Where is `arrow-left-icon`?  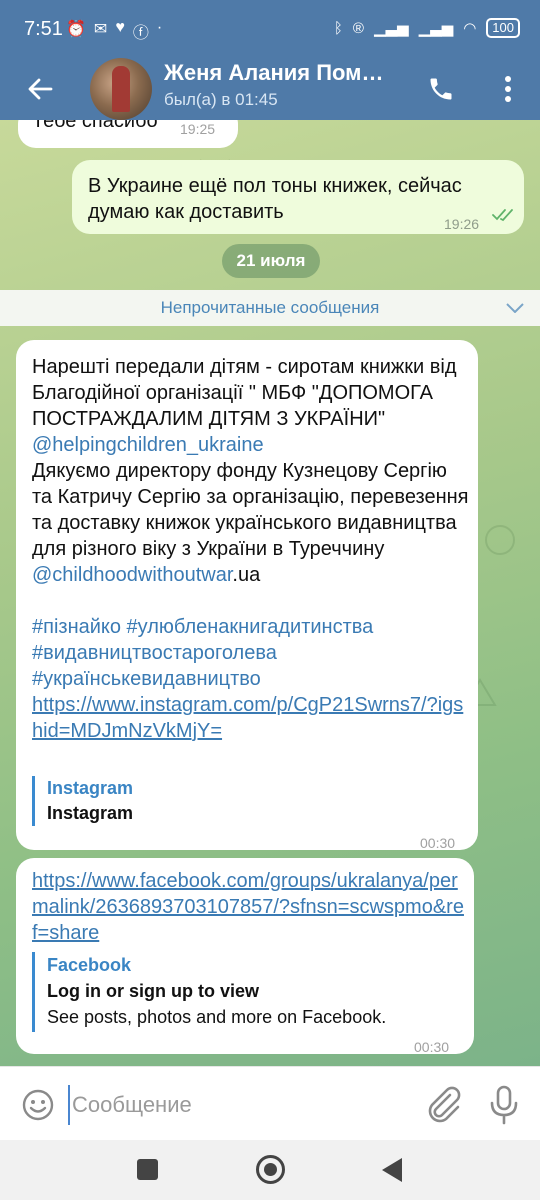
arrow-left-icon is located at coordinates (40, 89).